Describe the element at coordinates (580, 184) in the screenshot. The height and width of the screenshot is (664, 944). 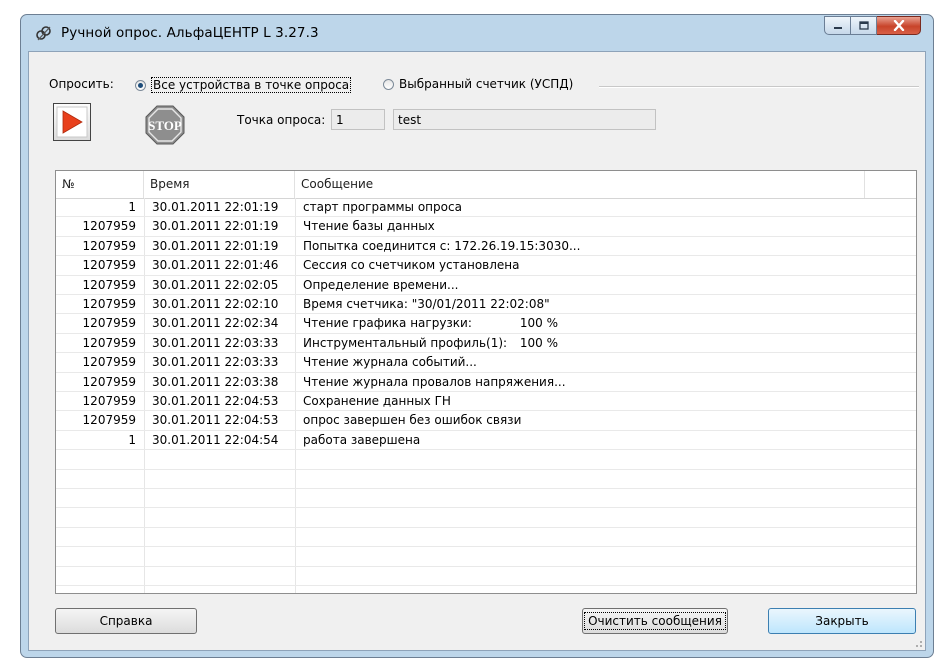
I see `column-header-message: Сообщение` at that location.